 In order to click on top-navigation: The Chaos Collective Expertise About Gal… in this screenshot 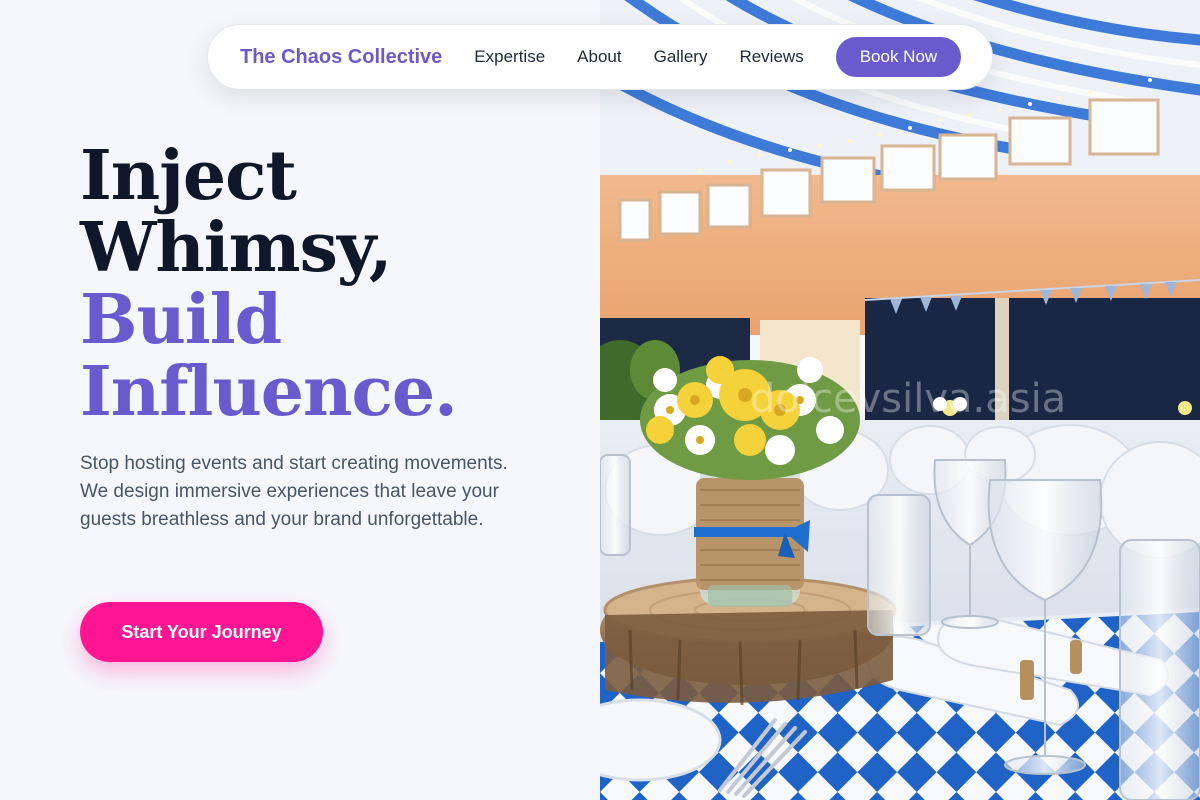, I will do `click(600, 57)`.